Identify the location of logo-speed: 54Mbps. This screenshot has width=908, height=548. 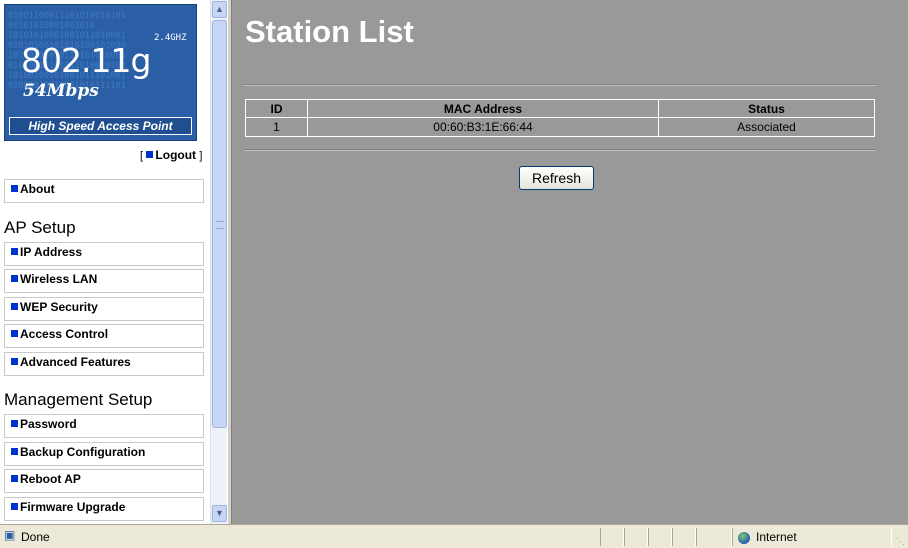
(61, 91).